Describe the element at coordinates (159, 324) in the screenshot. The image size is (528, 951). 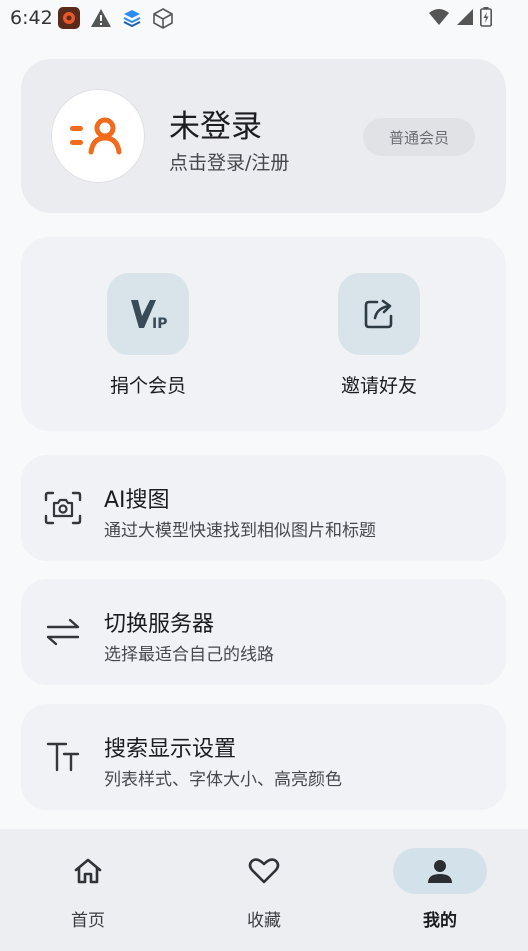
I see `svg-text: IP` at that location.